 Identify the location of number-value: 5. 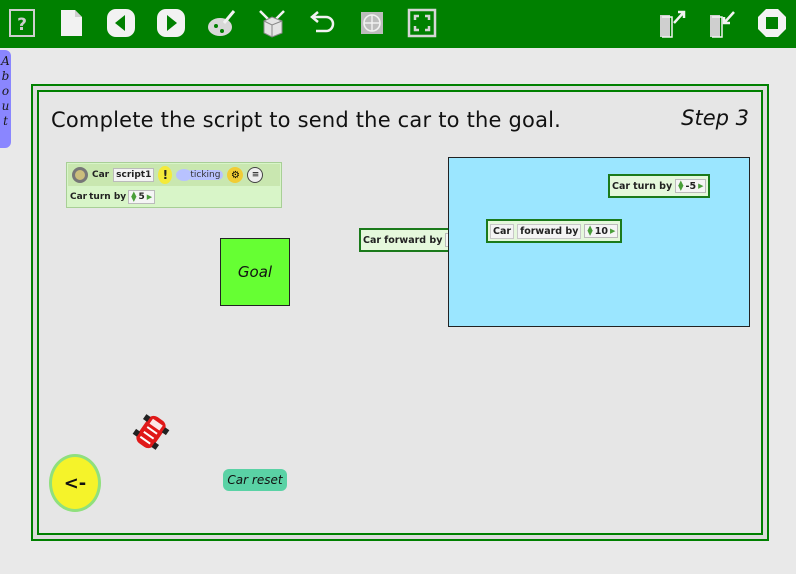
(141, 197).